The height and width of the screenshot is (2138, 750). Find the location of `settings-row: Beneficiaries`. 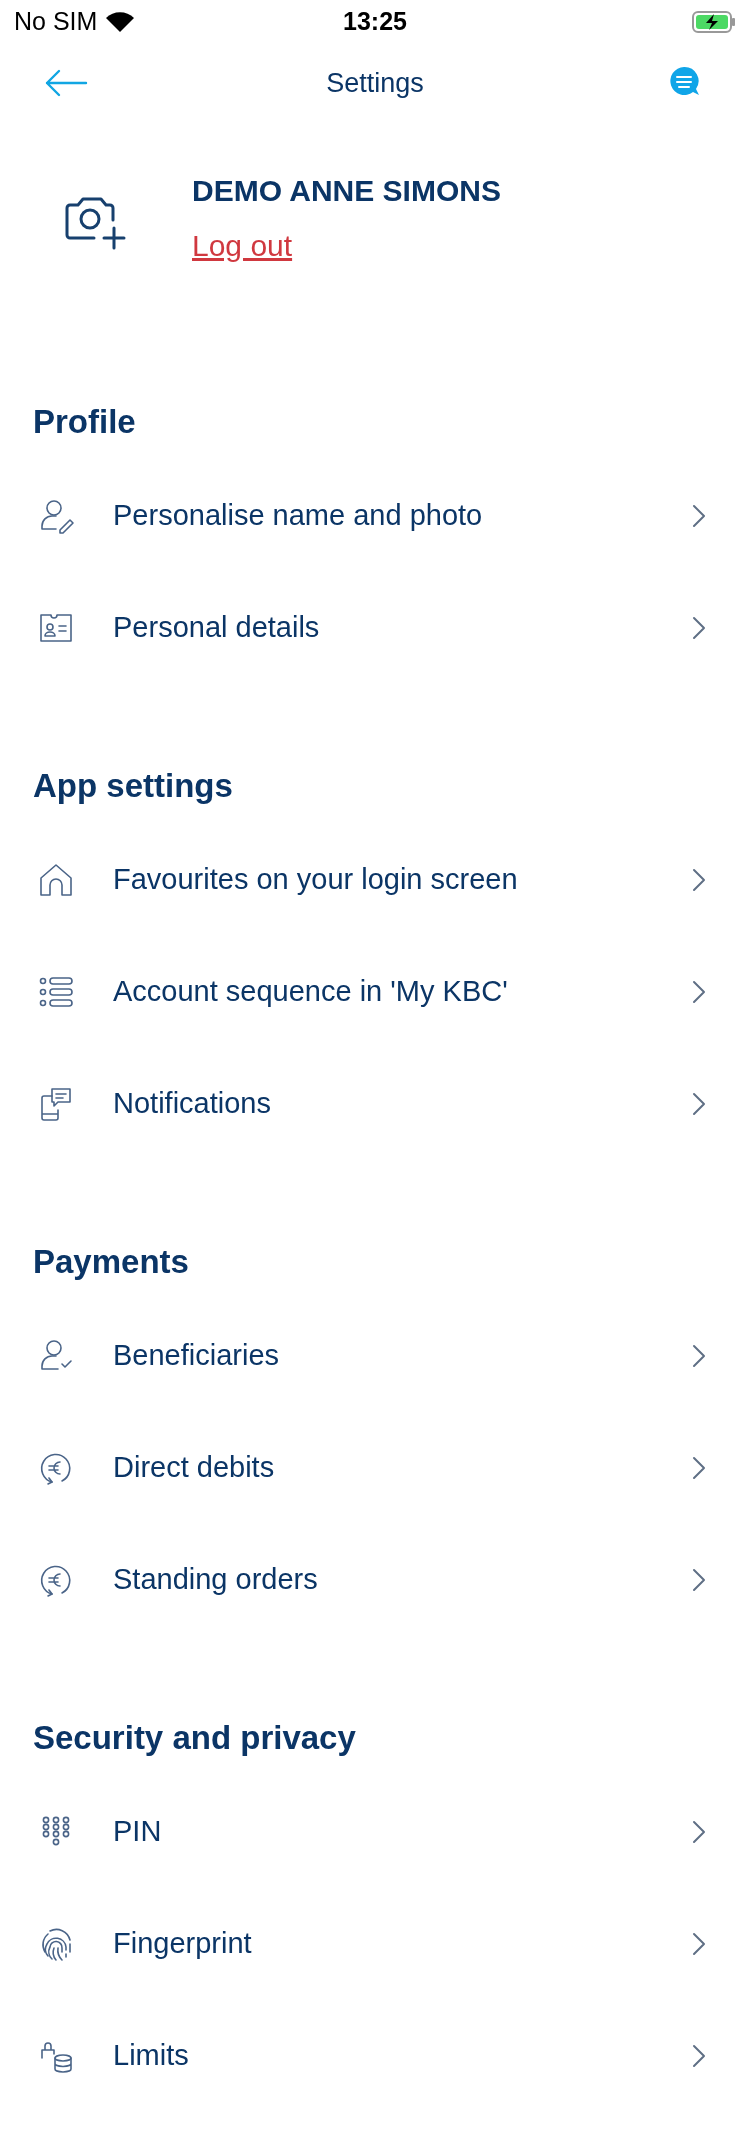

settings-row: Beneficiaries is located at coordinates (375, 1356).